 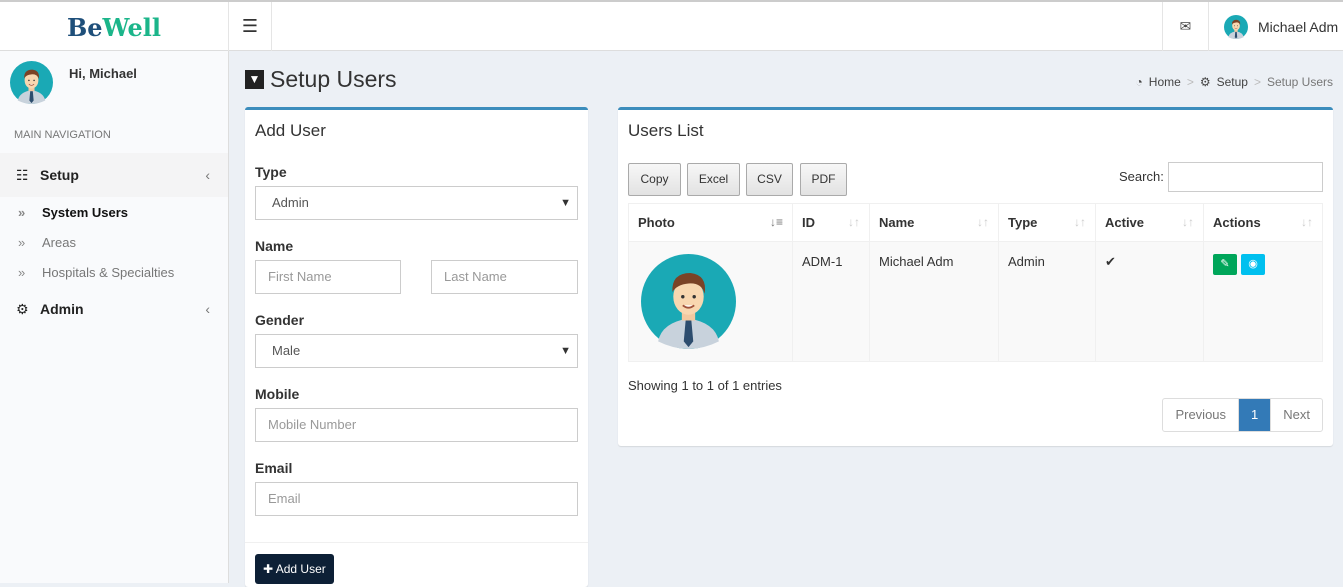 What do you see at coordinates (1299, 82) in the screenshot?
I see `breadcrumb-current: Setup Users` at bounding box center [1299, 82].